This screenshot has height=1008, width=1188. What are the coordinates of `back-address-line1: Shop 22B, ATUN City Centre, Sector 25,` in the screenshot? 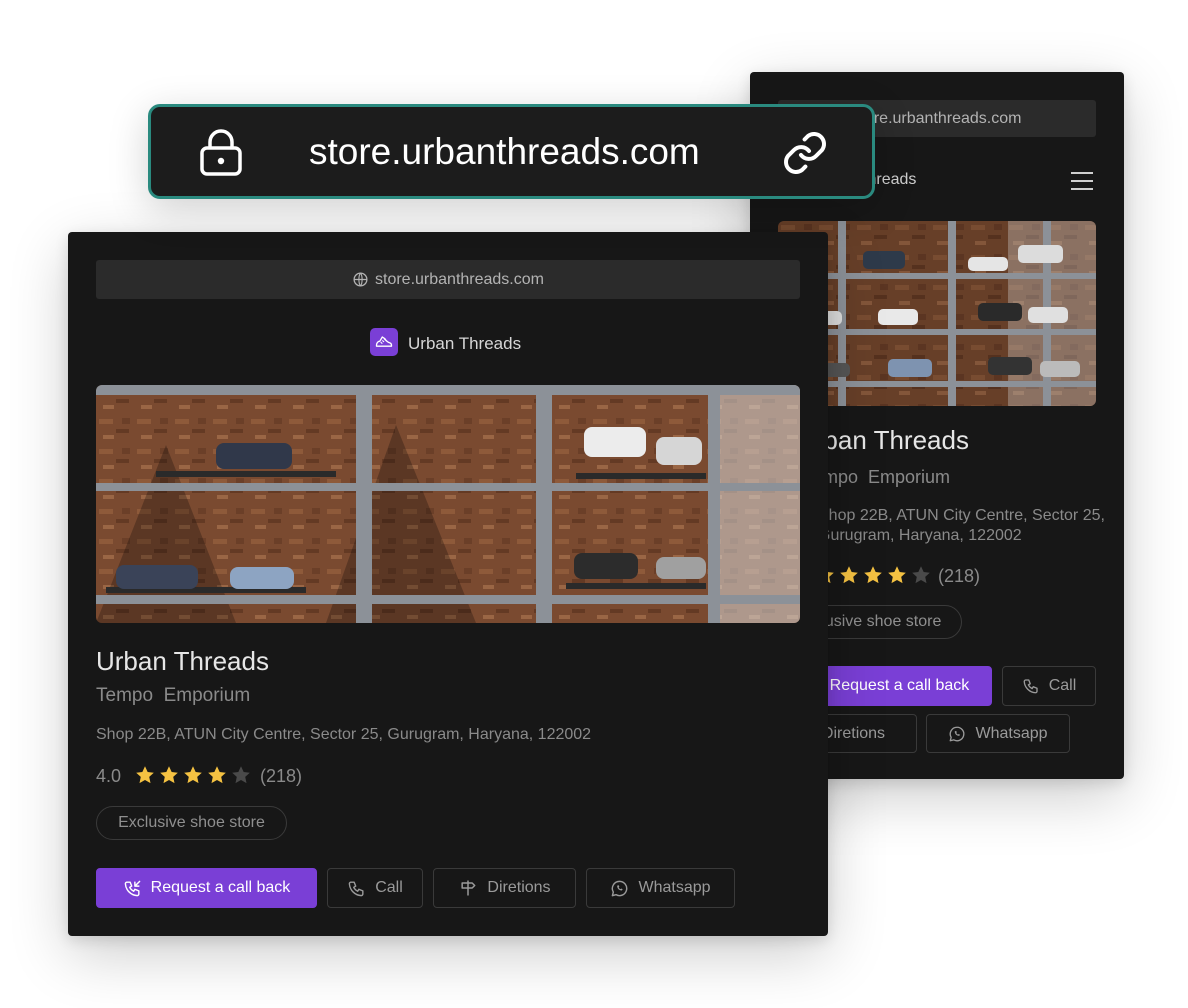 It's located at (961, 515).